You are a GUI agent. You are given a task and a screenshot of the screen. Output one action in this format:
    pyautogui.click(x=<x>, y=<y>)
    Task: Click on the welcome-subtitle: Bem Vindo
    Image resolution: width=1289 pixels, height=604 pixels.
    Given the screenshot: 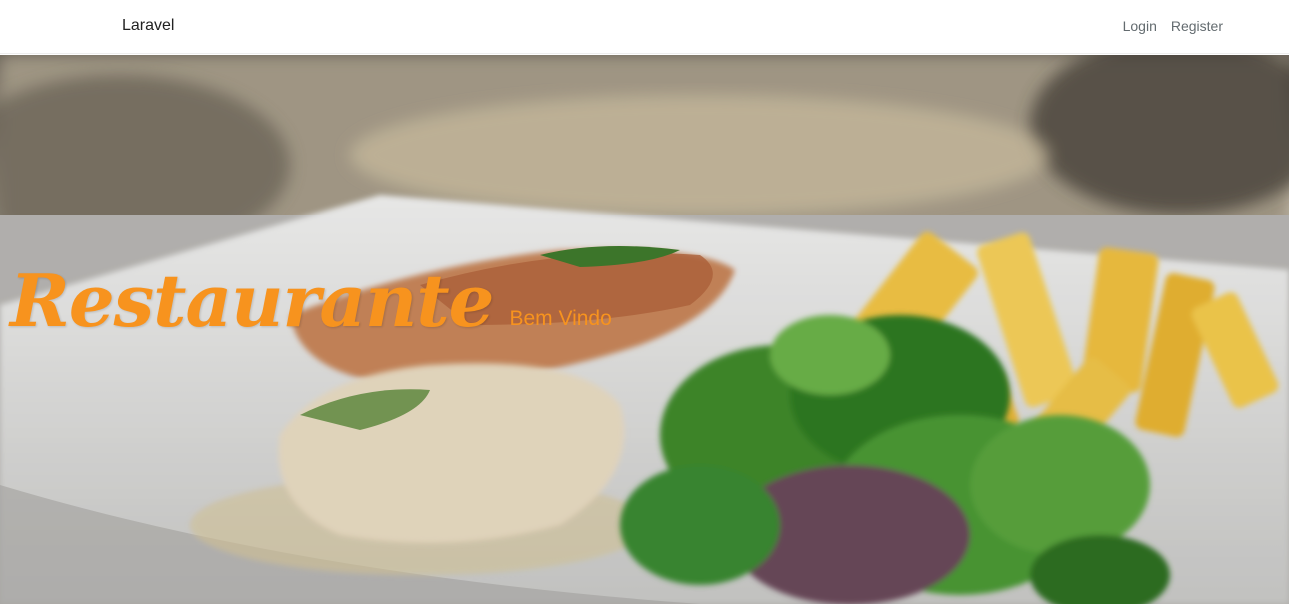 What is the action you would take?
    pyautogui.click(x=560, y=318)
    